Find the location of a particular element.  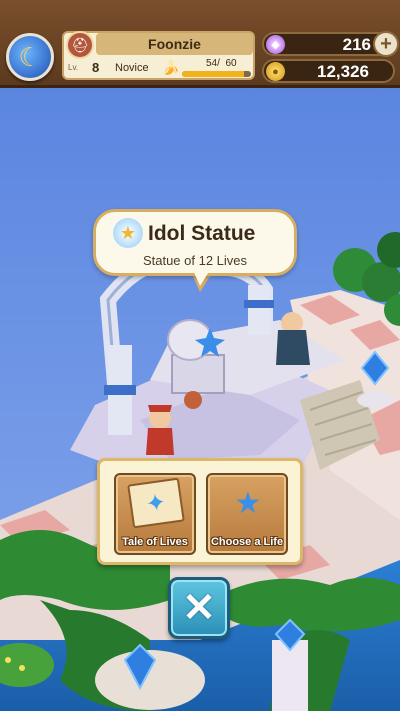

choose-a-life-label: Choose a Life is located at coordinates (247, 542).